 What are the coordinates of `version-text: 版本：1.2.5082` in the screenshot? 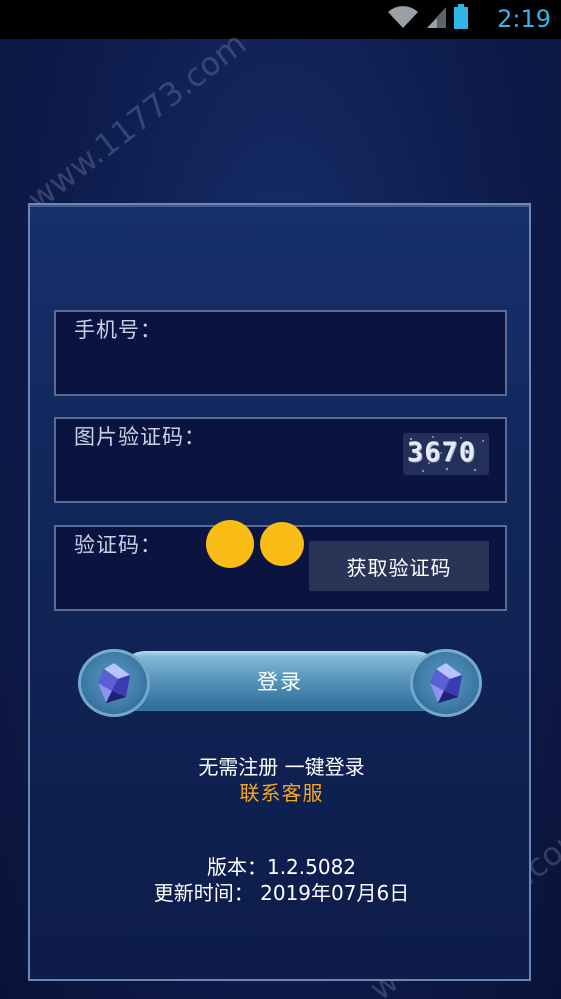 It's located at (281, 867).